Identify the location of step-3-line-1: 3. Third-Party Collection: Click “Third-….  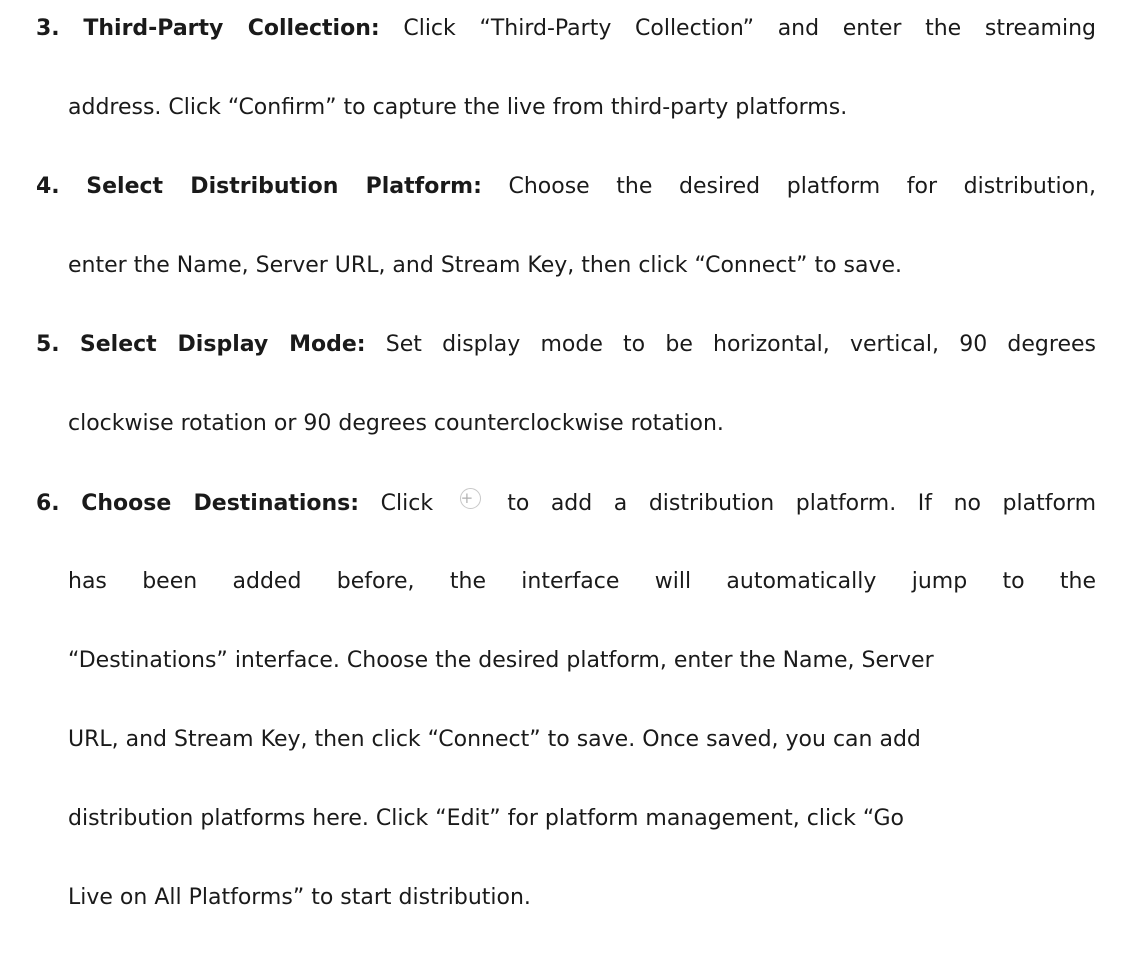
(566, 29).